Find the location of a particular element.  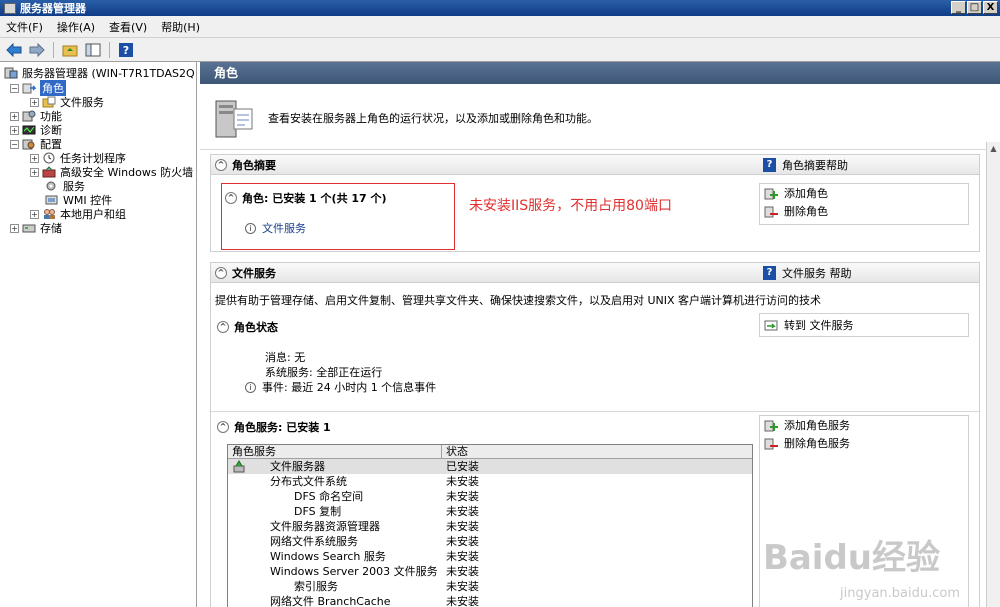

add-role-services-label: 添加角色服务 is located at coordinates (817, 425).